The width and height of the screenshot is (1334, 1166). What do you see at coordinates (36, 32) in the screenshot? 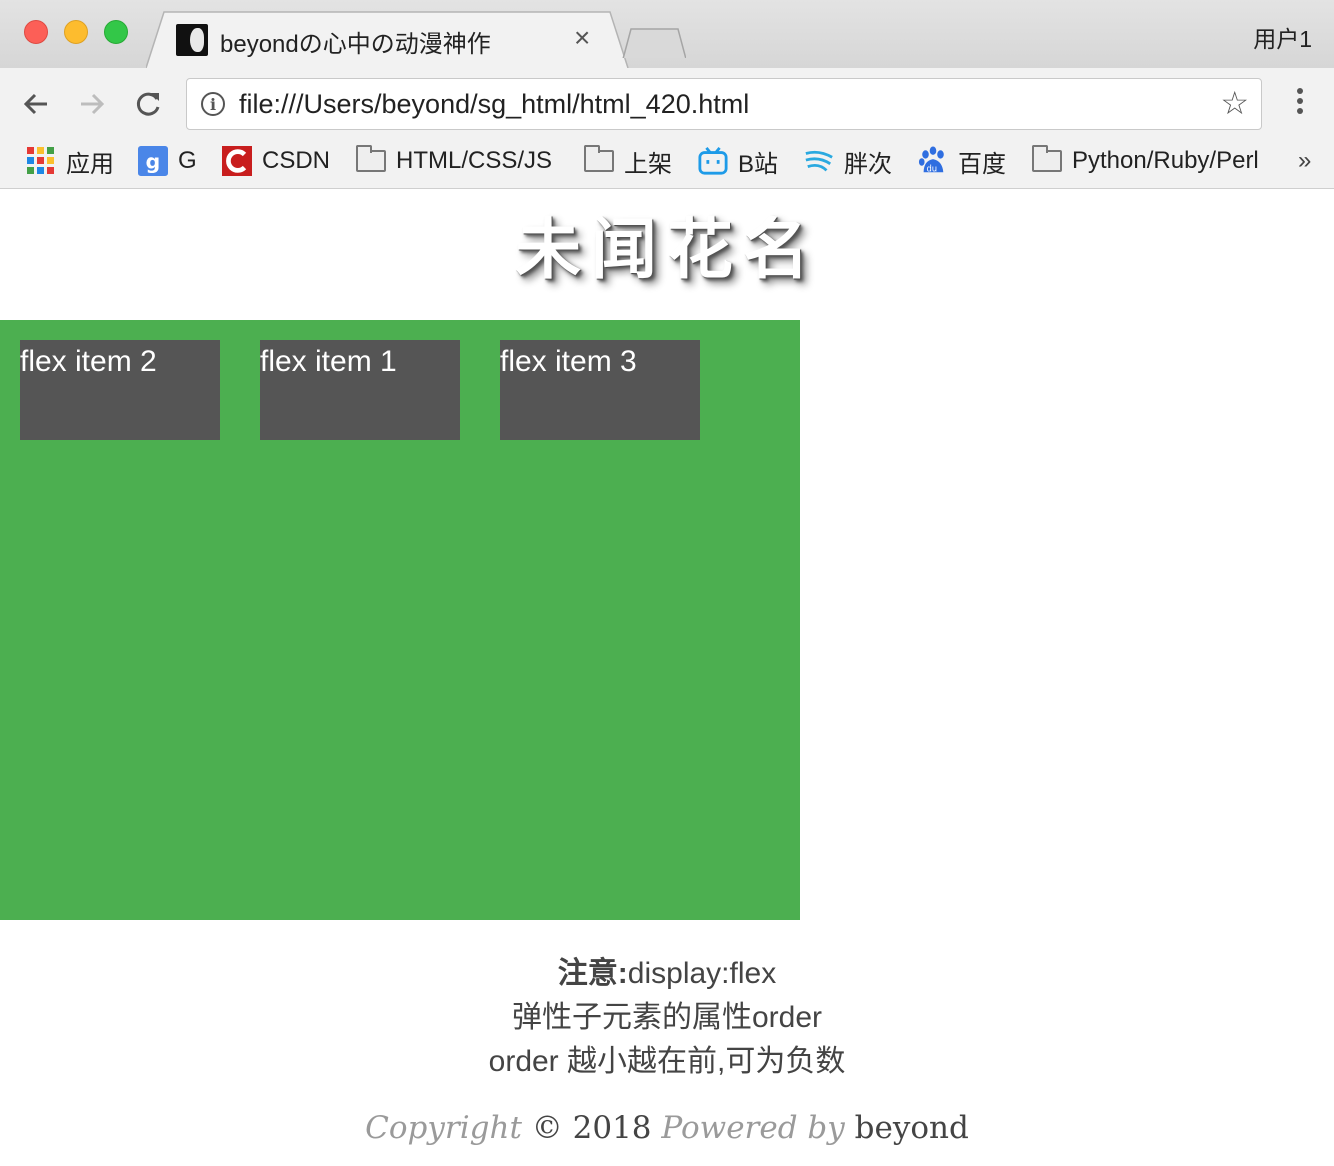
I see `close-window-button` at bounding box center [36, 32].